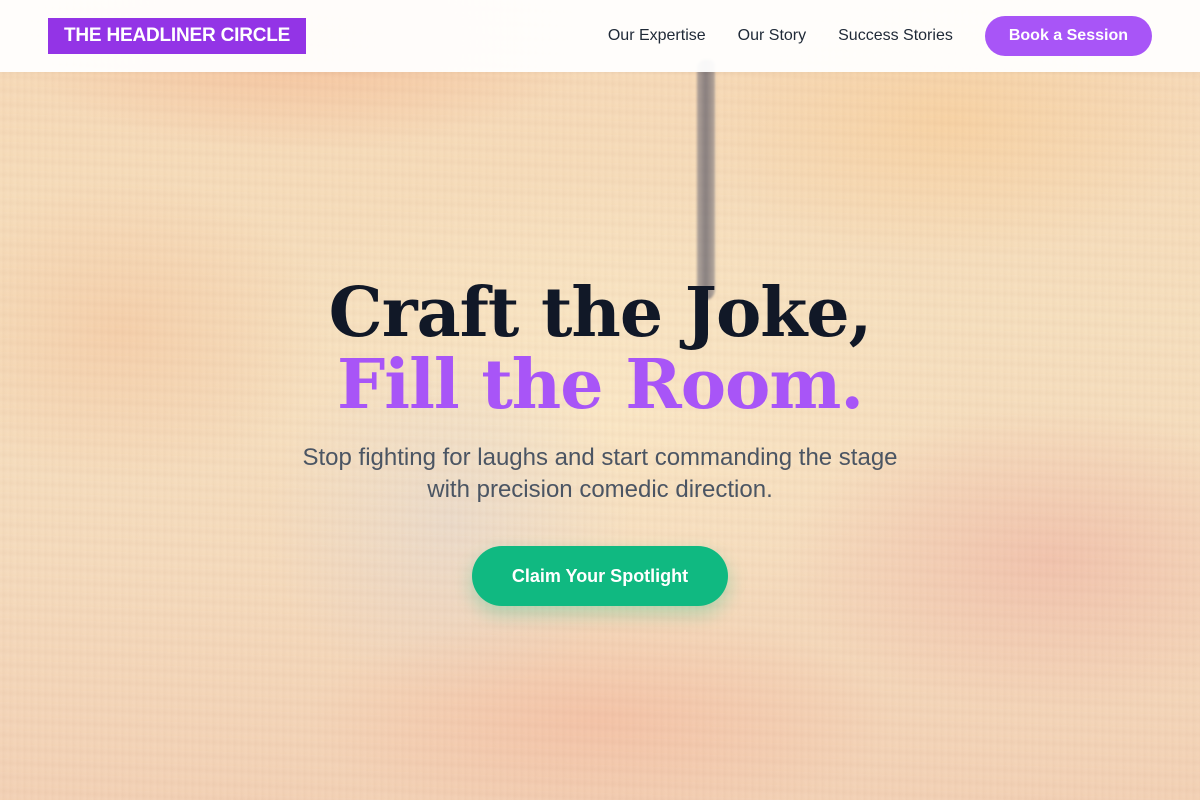 The width and height of the screenshot is (1200, 800). Describe the element at coordinates (177, 36) in the screenshot. I see `logo: THE HEADLINER CIRCLE` at that location.